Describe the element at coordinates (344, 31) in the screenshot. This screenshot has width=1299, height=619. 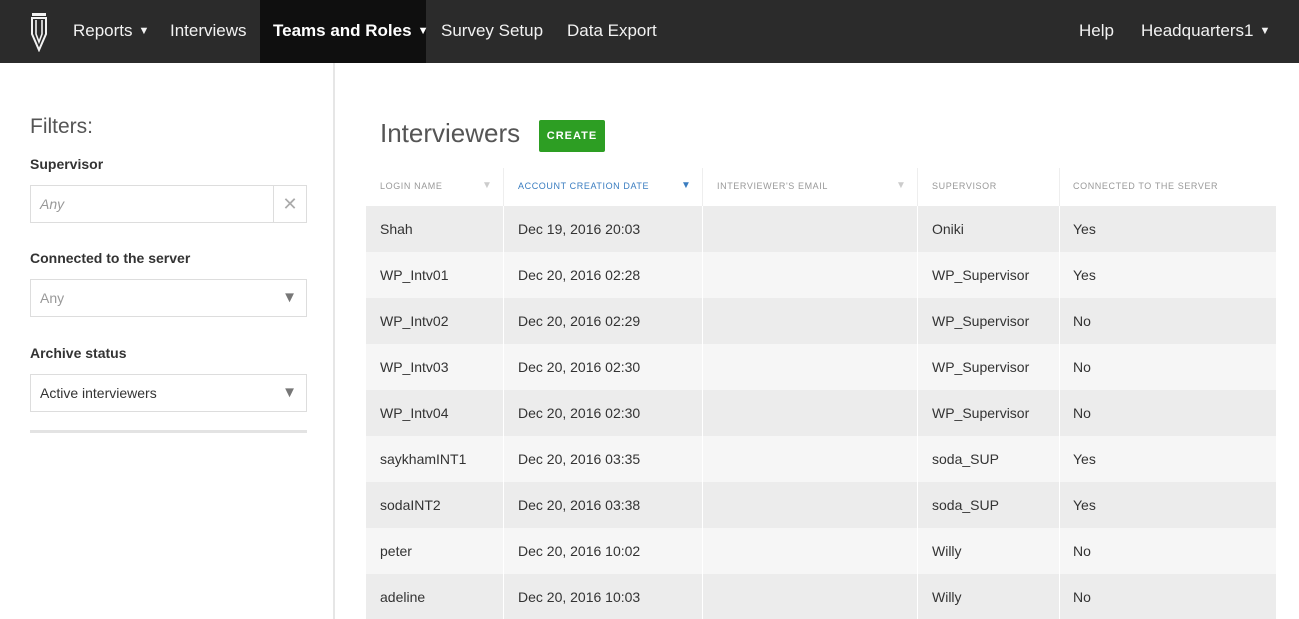
I see `nav-teams-and-roles: Teams and Roles ▼` at that location.